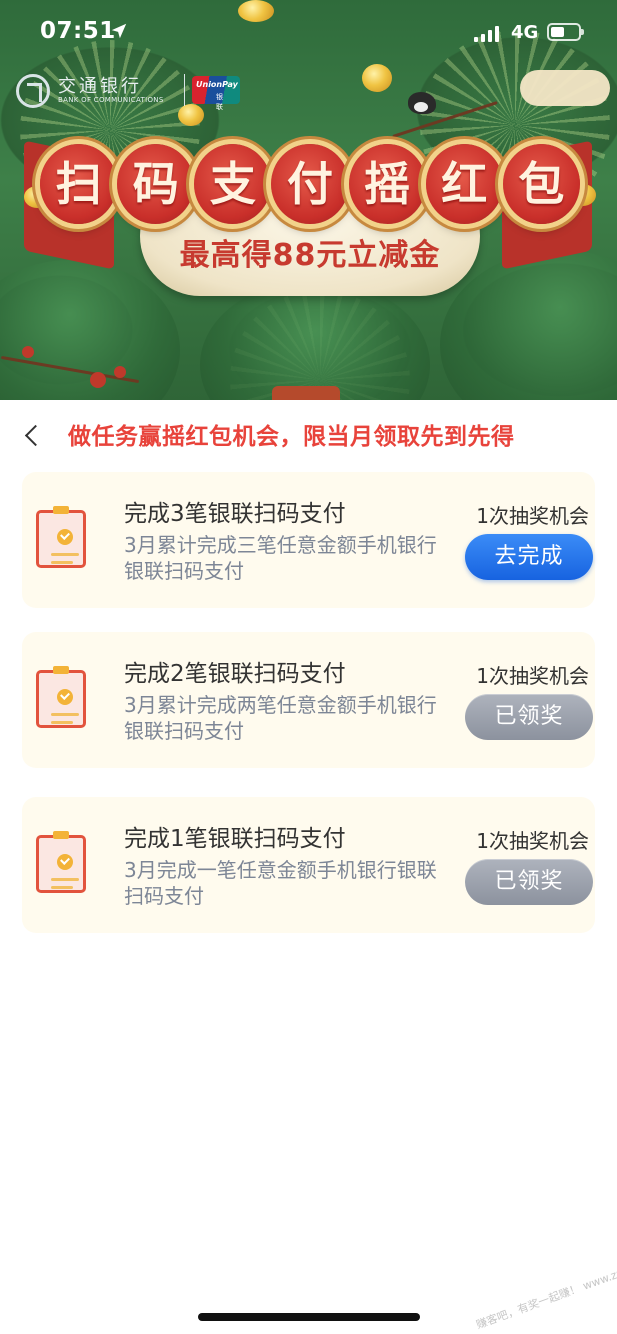 Image resolution: width=617 pixels, height=1334 pixels. I want to click on task-description: 3月累计完成三笔任意金额手机银行银联扫码支付, so click(280, 558).